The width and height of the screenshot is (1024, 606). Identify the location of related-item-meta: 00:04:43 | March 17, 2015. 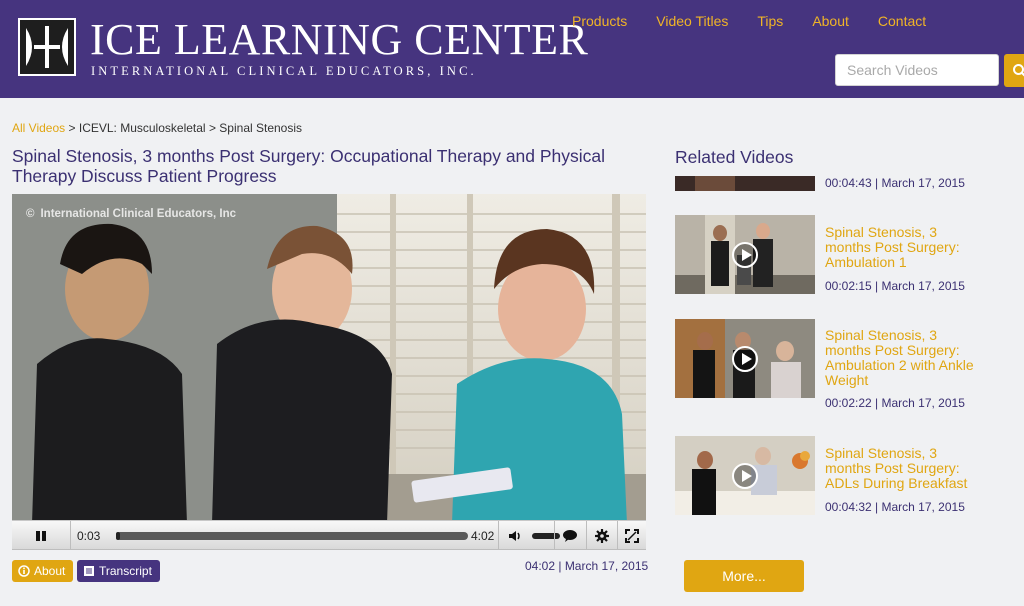
(895, 183).